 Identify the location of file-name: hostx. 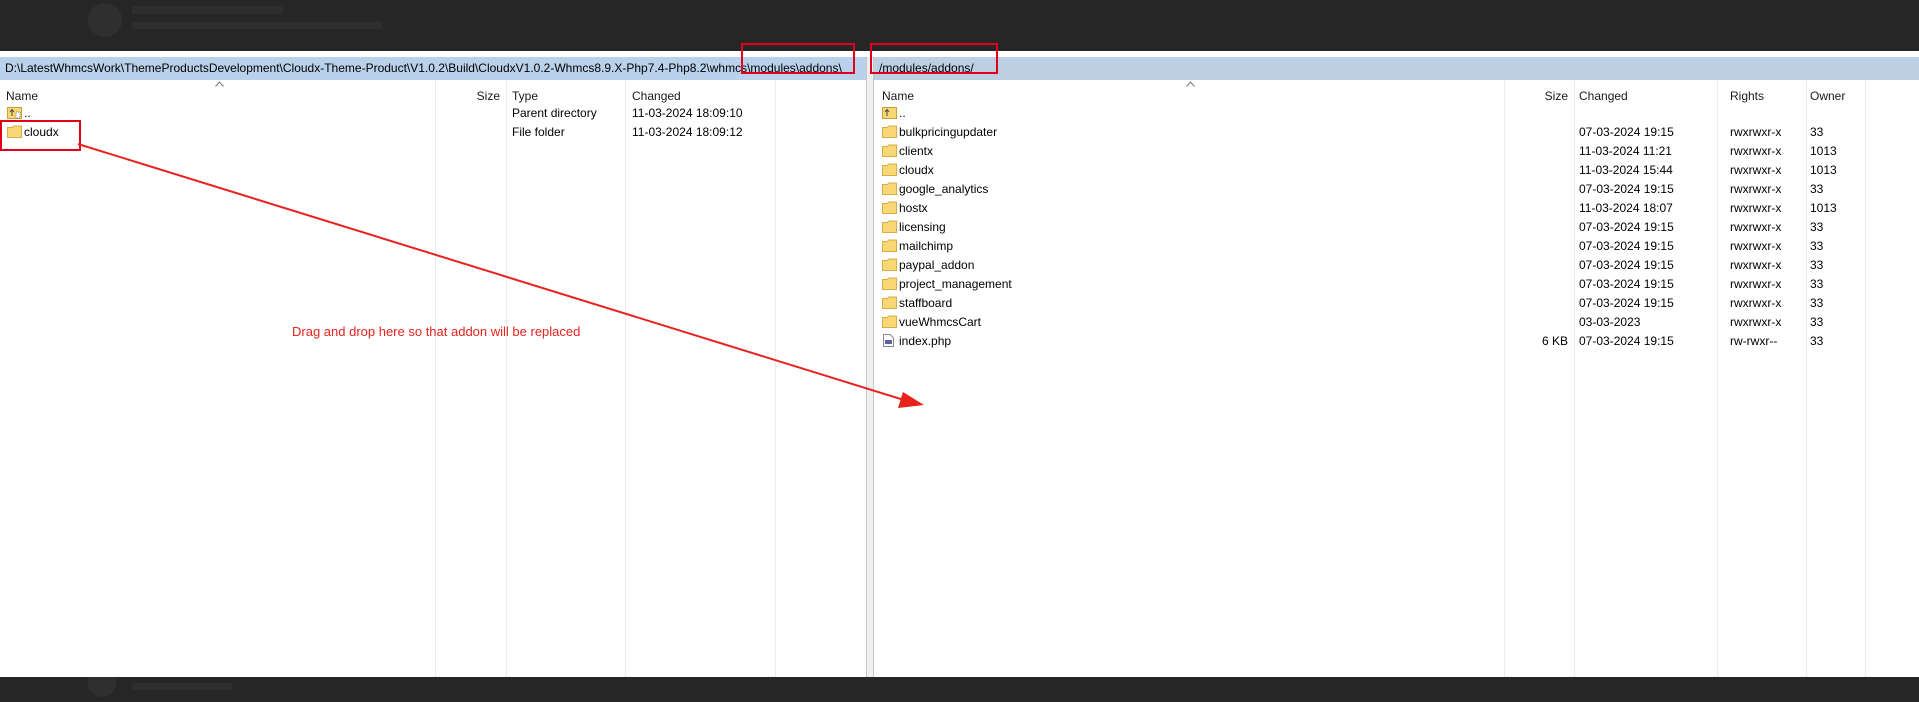
(913, 208).